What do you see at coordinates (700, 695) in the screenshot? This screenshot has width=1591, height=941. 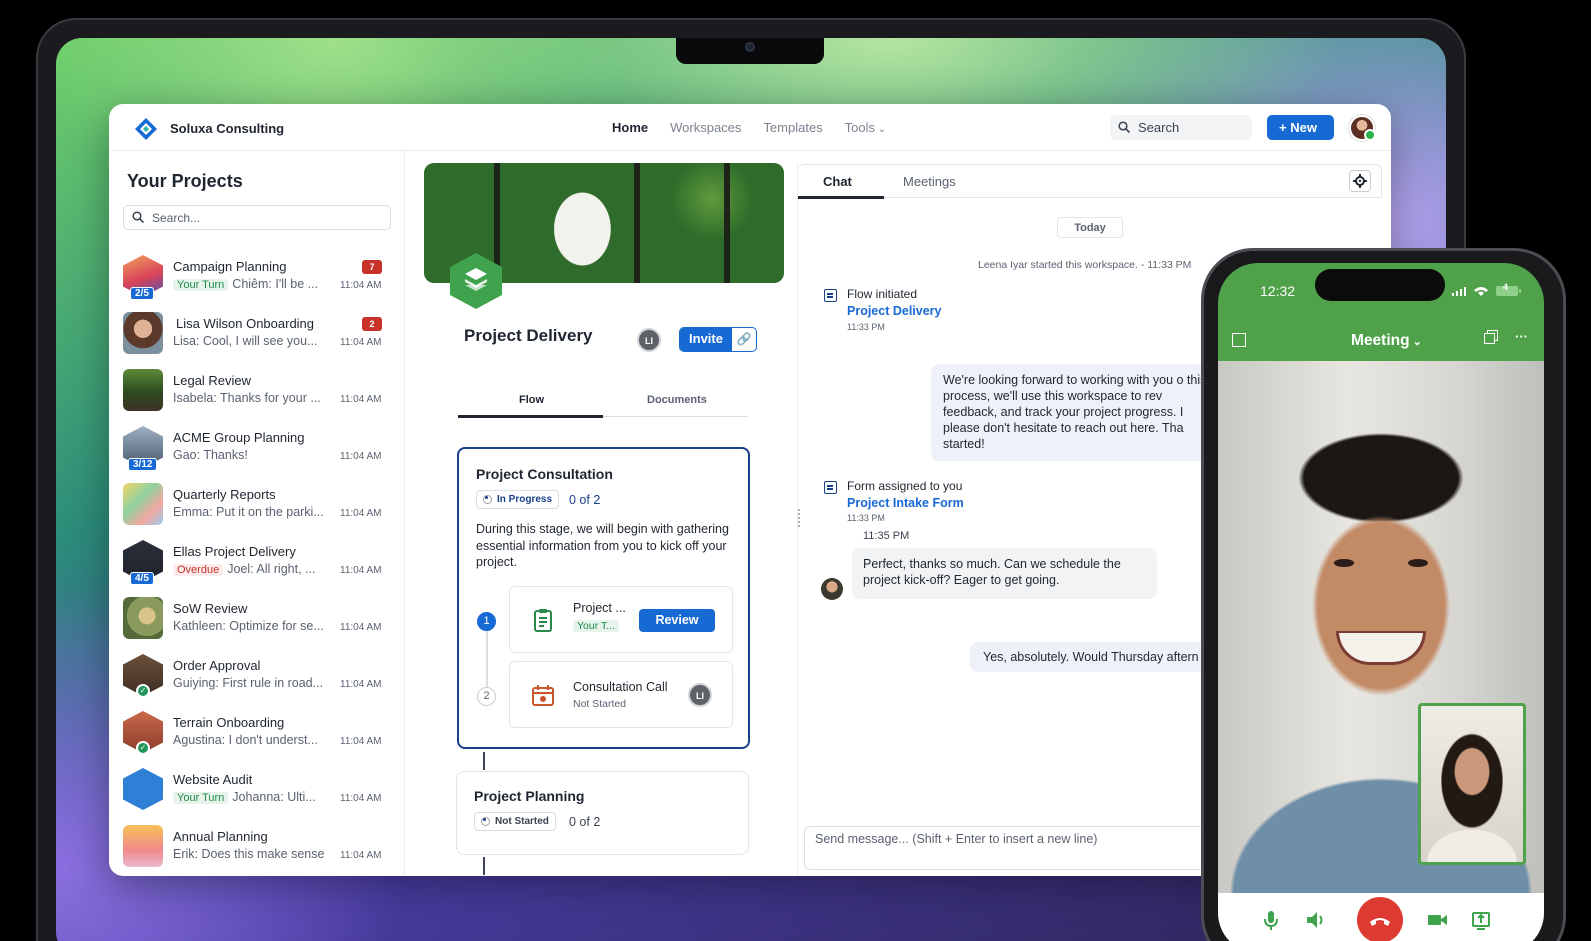 I see `assignee-avatar: LI` at bounding box center [700, 695].